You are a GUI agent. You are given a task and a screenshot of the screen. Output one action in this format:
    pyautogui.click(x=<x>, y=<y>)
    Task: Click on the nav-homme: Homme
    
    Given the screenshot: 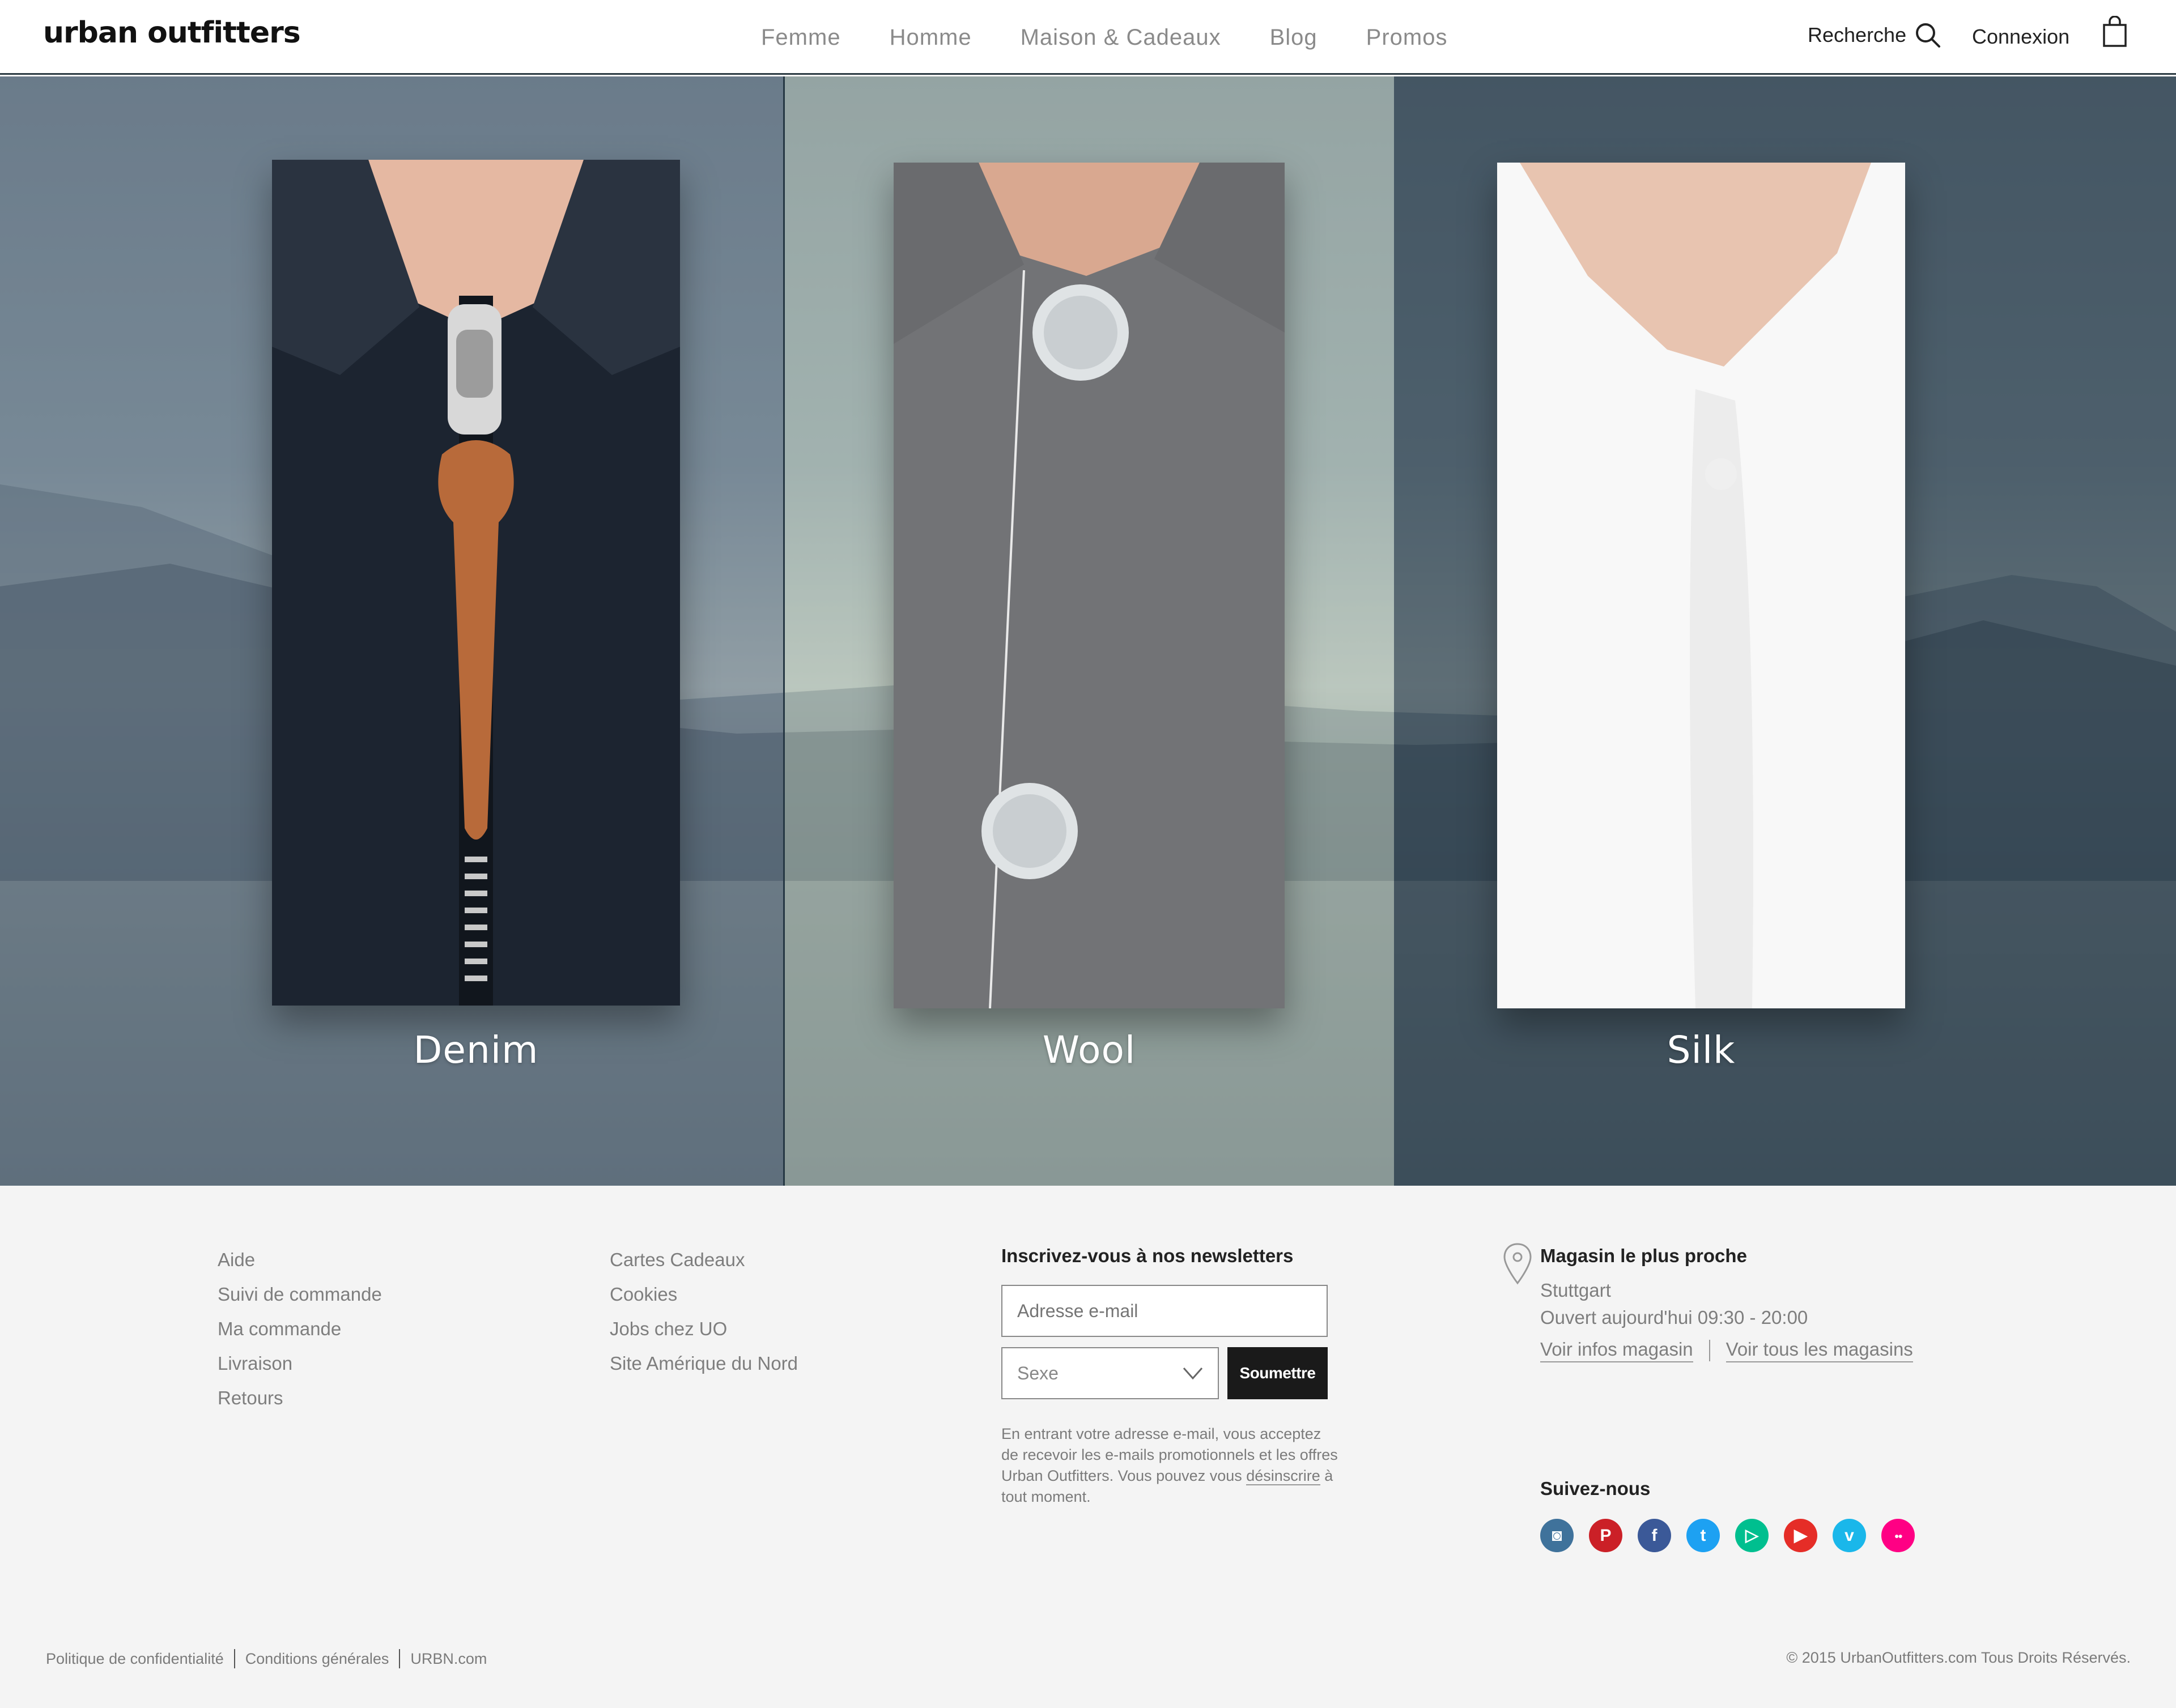 What is the action you would take?
    pyautogui.click(x=931, y=37)
    